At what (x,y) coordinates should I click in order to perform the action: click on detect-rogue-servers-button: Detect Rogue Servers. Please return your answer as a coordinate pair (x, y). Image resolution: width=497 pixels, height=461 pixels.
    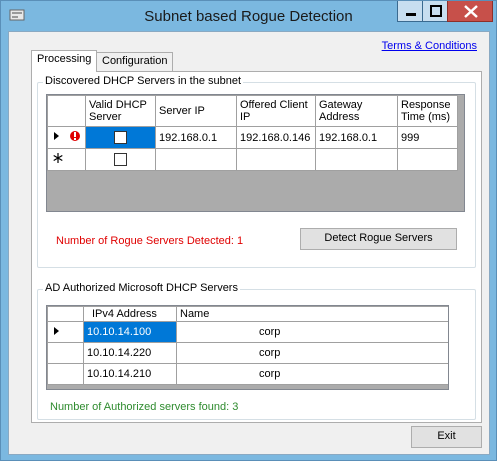
    Looking at the image, I should click on (378, 239).